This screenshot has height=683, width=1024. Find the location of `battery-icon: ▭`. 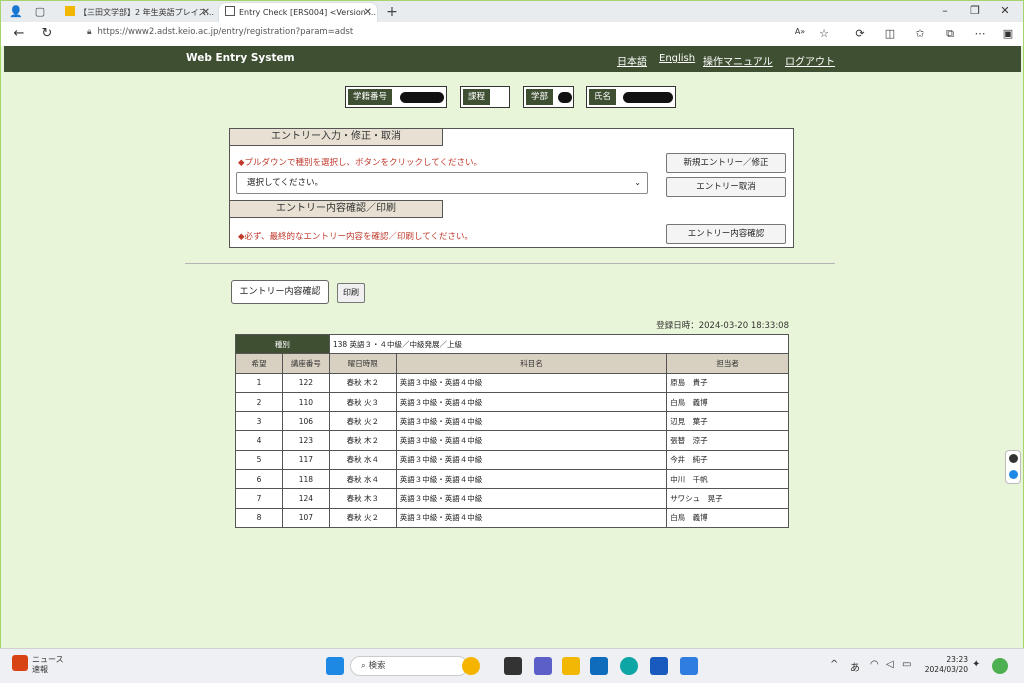

battery-icon: ▭ is located at coordinates (906, 664).